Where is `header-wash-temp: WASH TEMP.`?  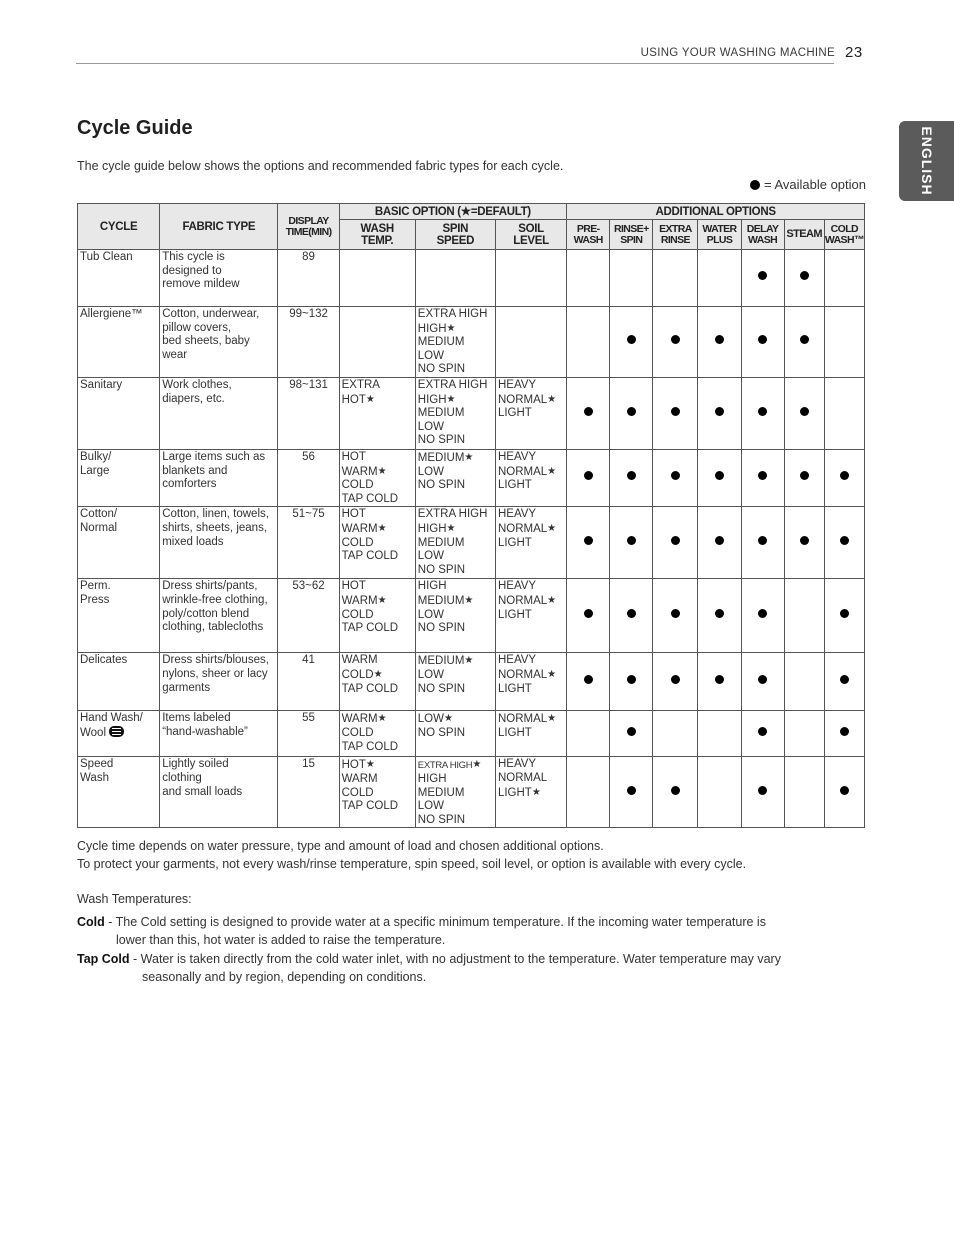
header-wash-temp: WASH TEMP. is located at coordinates (377, 234).